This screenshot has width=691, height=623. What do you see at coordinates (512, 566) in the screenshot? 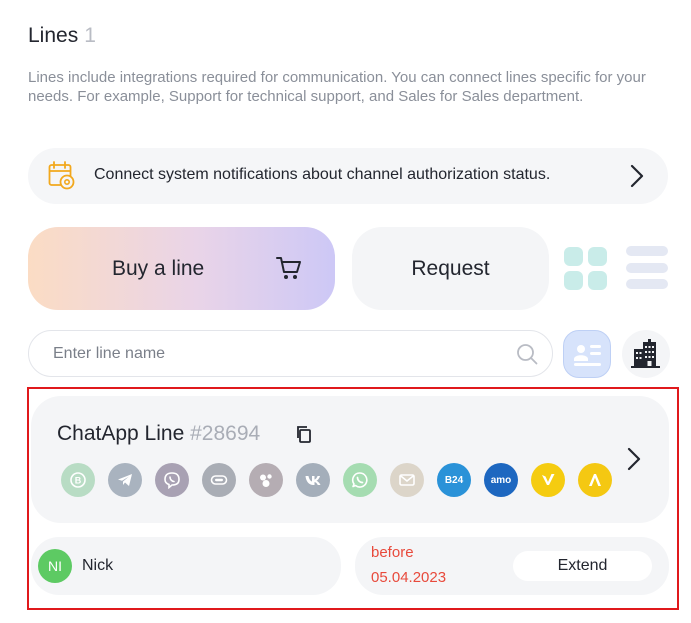
I see `expiry-panel: before 05.04.2023 Extend` at bounding box center [512, 566].